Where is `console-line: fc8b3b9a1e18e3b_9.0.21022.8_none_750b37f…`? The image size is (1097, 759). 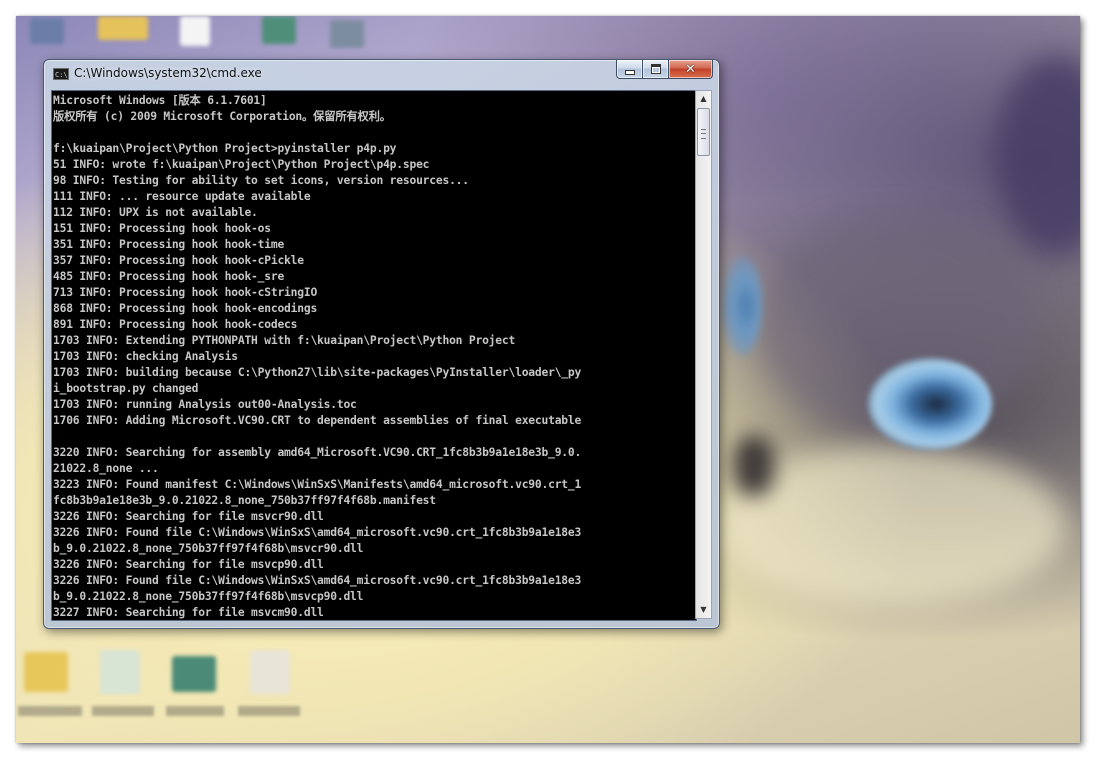 console-line: fc8b3b9a1e18e3b_9.0.21022.8_none_750b37f… is located at coordinates (244, 500).